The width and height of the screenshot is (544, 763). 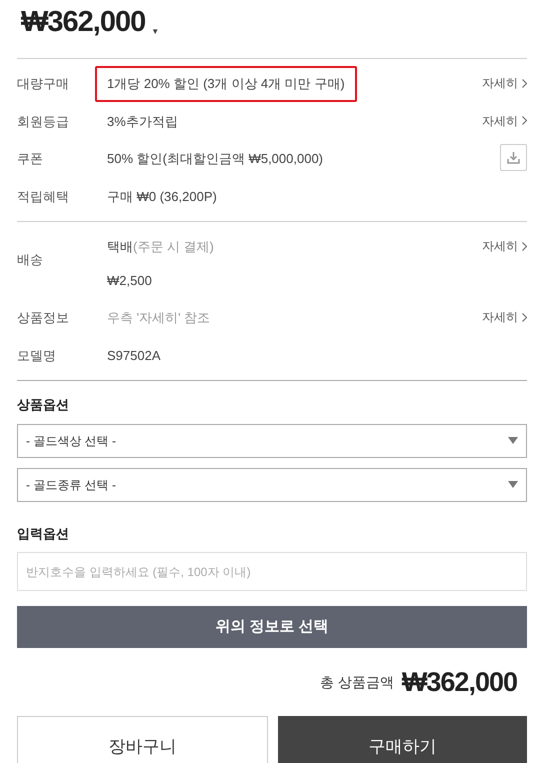 I want to click on cart-button: 장바구니, so click(x=142, y=739).